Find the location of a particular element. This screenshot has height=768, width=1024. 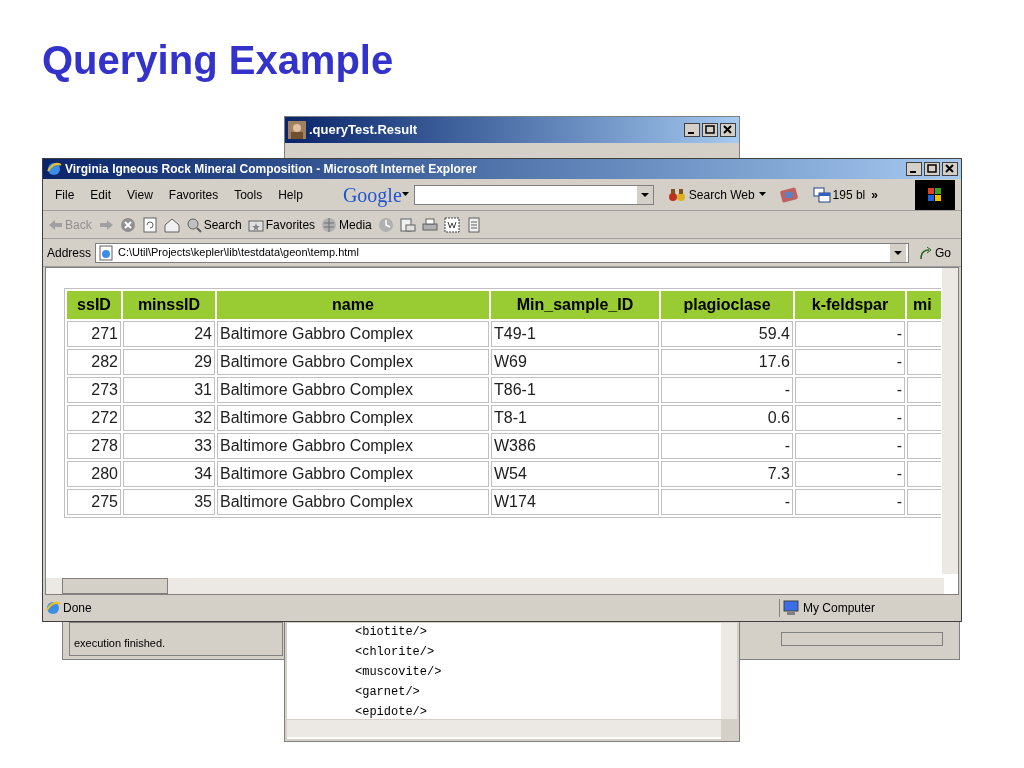

computer-icon is located at coordinates (791, 608).